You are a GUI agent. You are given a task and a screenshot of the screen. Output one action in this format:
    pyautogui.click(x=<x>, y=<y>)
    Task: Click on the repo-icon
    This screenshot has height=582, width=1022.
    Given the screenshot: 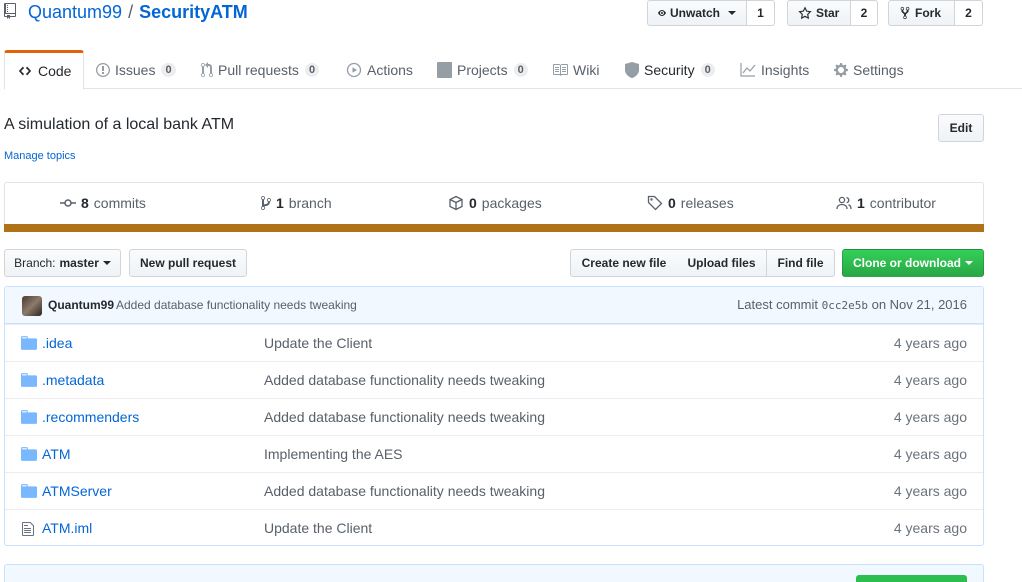 What is the action you would take?
    pyautogui.click(x=11, y=12)
    